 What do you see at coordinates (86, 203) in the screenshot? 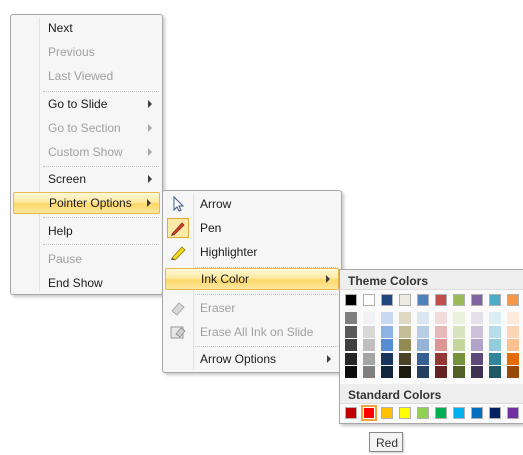
I see `menu-item-pointer-options: Pointer Options` at bounding box center [86, 203].